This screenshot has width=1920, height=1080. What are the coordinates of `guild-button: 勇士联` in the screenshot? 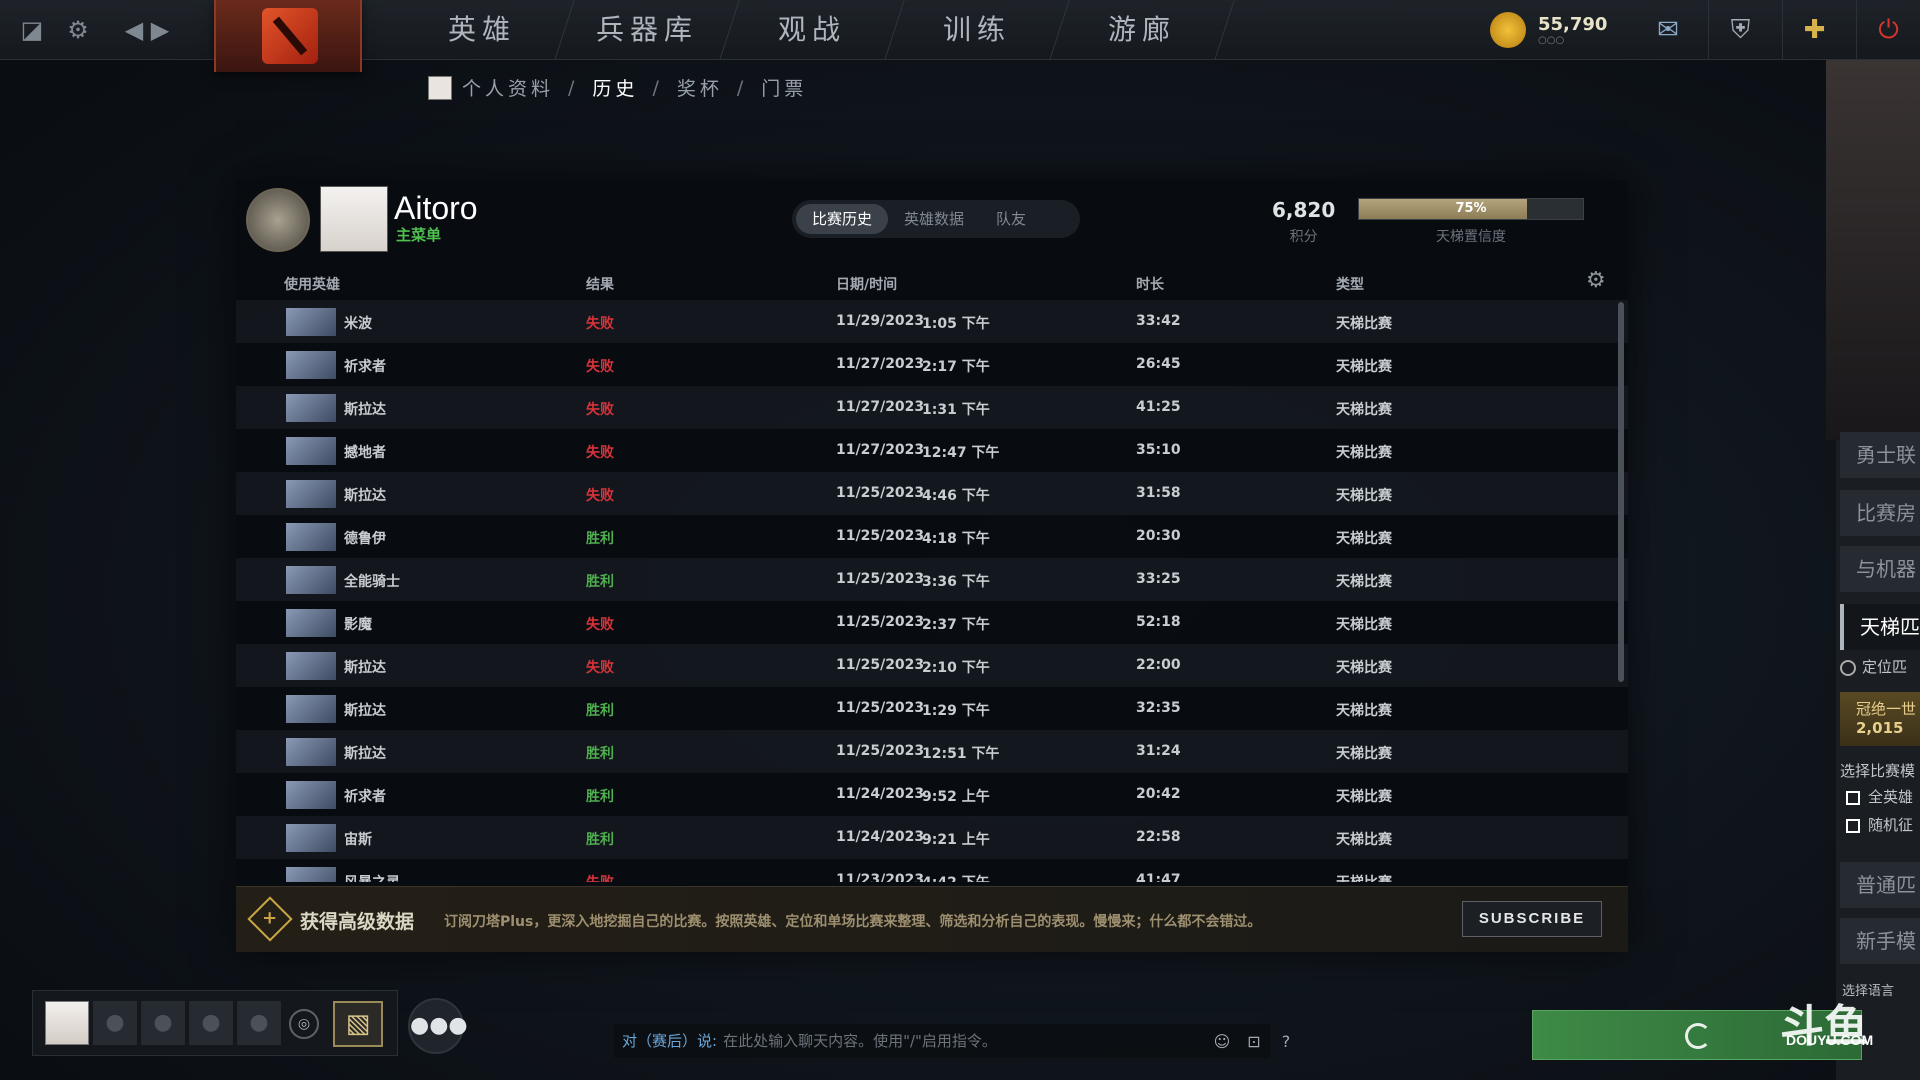 It's located at (1880, 455).